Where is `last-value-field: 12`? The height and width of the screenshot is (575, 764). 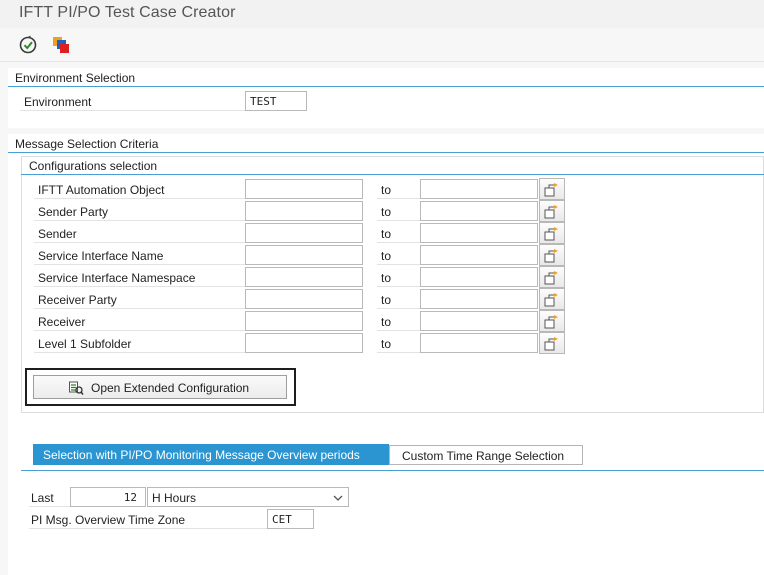 last-value-field: 12 is located at coordinates (108, 497).